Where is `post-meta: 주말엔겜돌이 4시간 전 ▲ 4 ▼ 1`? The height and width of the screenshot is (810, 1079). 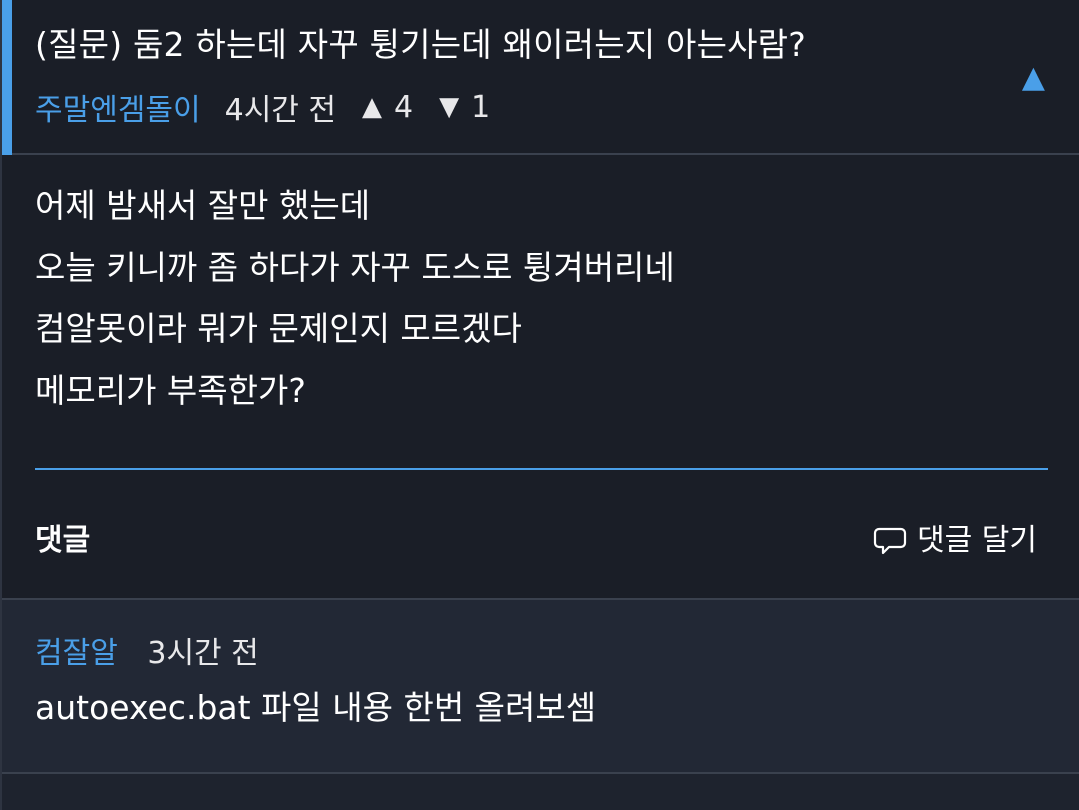 post-meta: 주말엔겜돌이 4시간 전 ▲ 4 ▼ 1 is located at coordinates (275, 107).